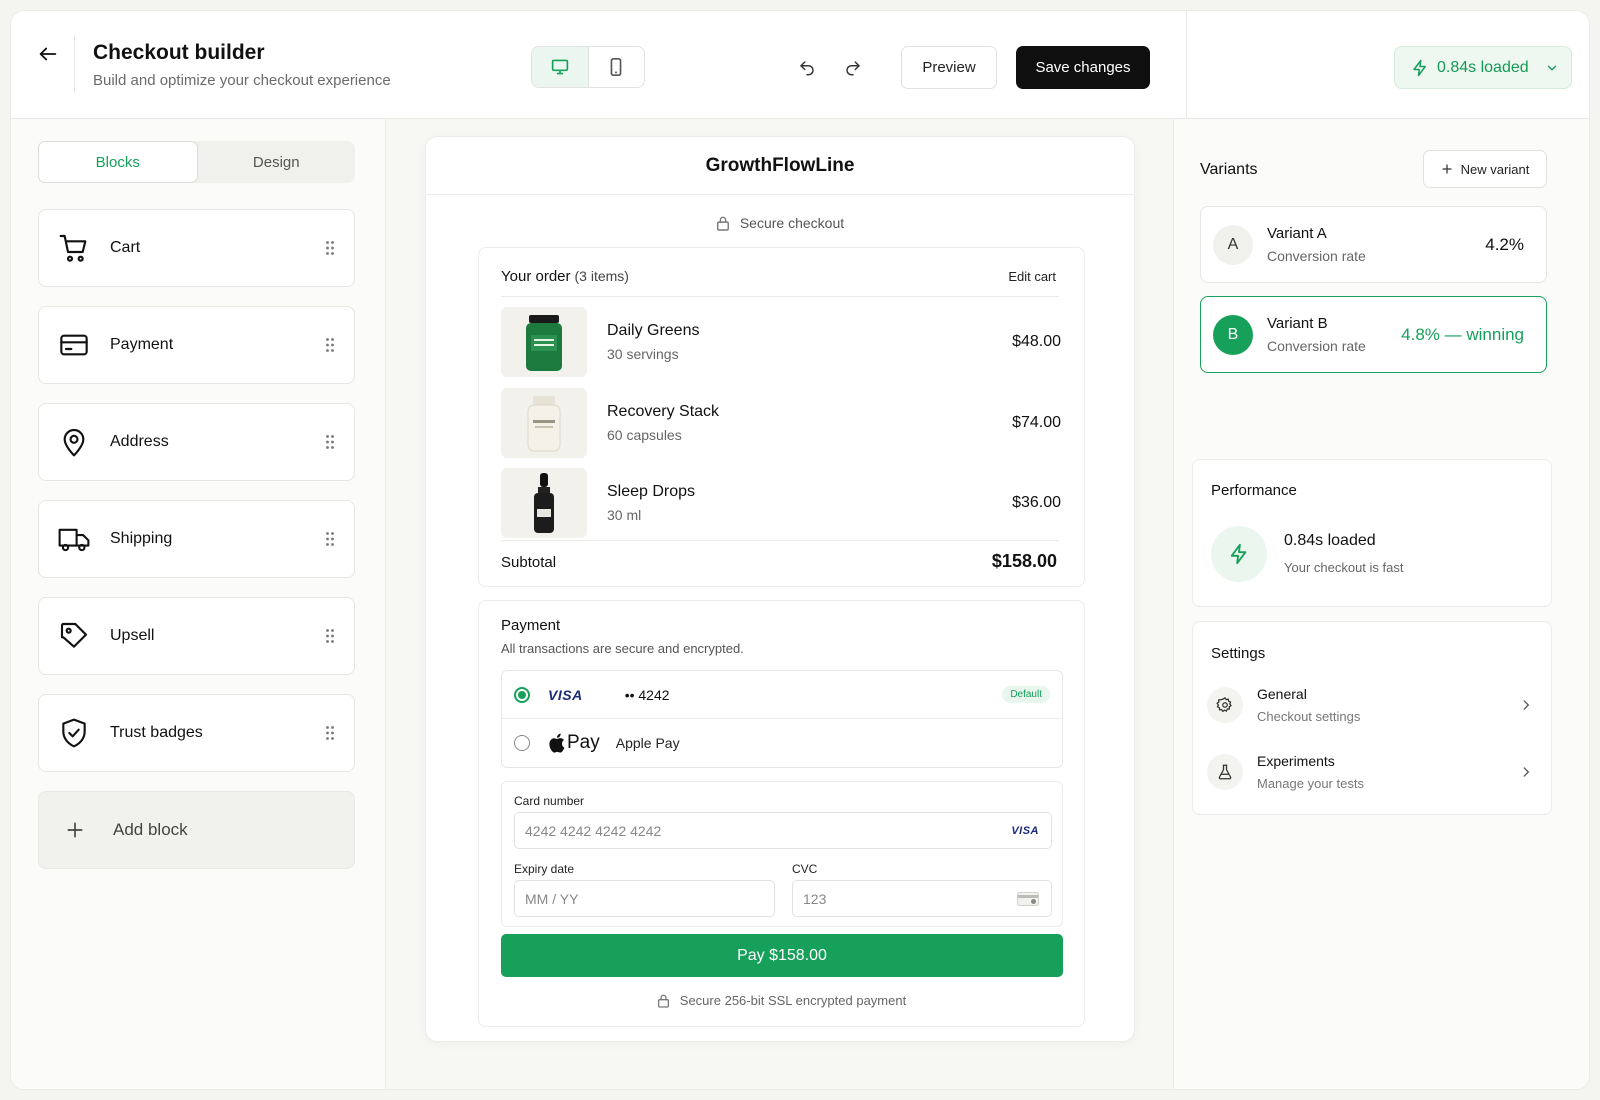 The width and height of the screenshot is (1600, 1100). Describe the element at coordinates (1330, 540) in the screenshot. I see `performance-value: 0.84s loaded` at that location.